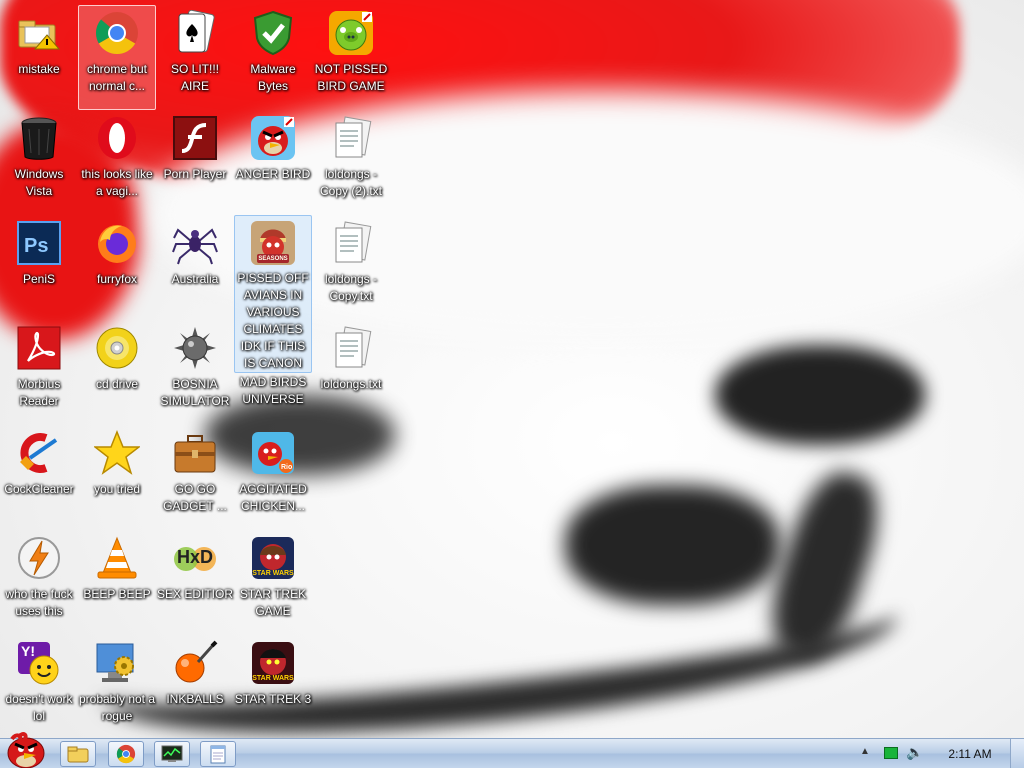 The image size is (1024, 768). What do you see at coordinates (195, 174) in the screenshot?
I see `desktop-icon-label: Porn Player` at bounding box center [195, 174].